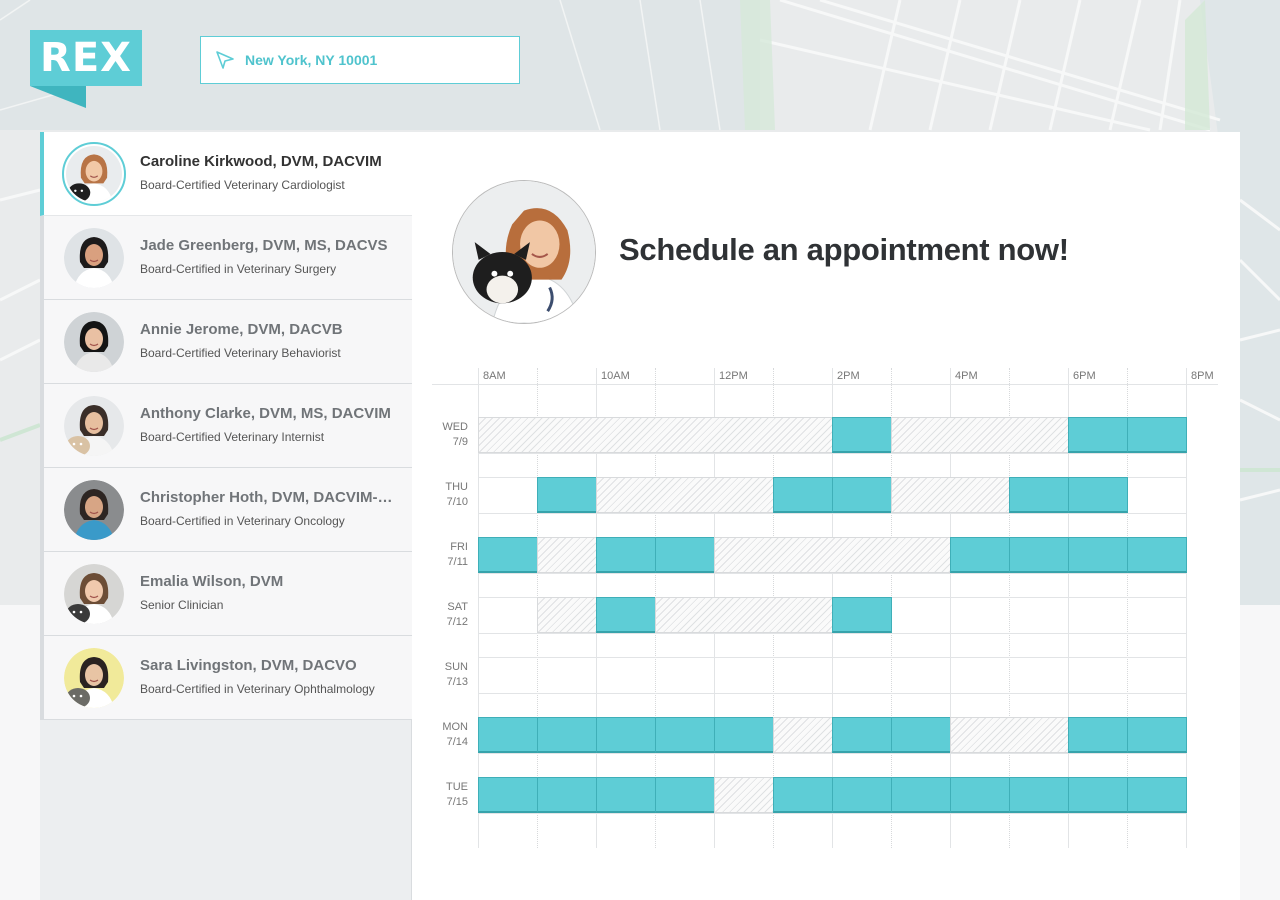 The height and width of the screenshot is (900, 1280). What do you see at coordinates (457, 682) in the screenshot?
I see `day-date: 7/13` at bounding box center [457, 682].